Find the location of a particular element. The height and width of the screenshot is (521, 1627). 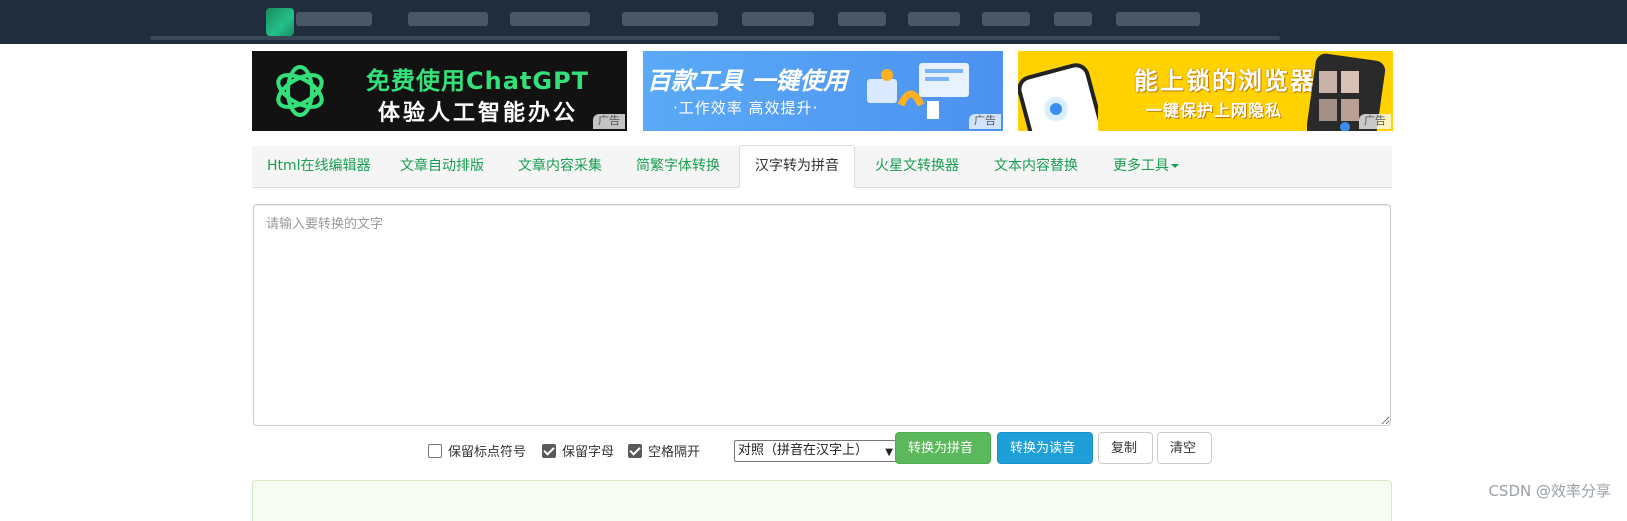

keep-punctuation-option: 保留标点符号 is located at coordinates (477, 450).